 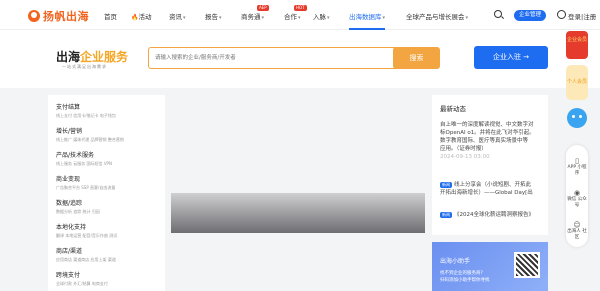 I want to click on side-item-app: ▯ APP 小程序, so click(x=577, y=167).